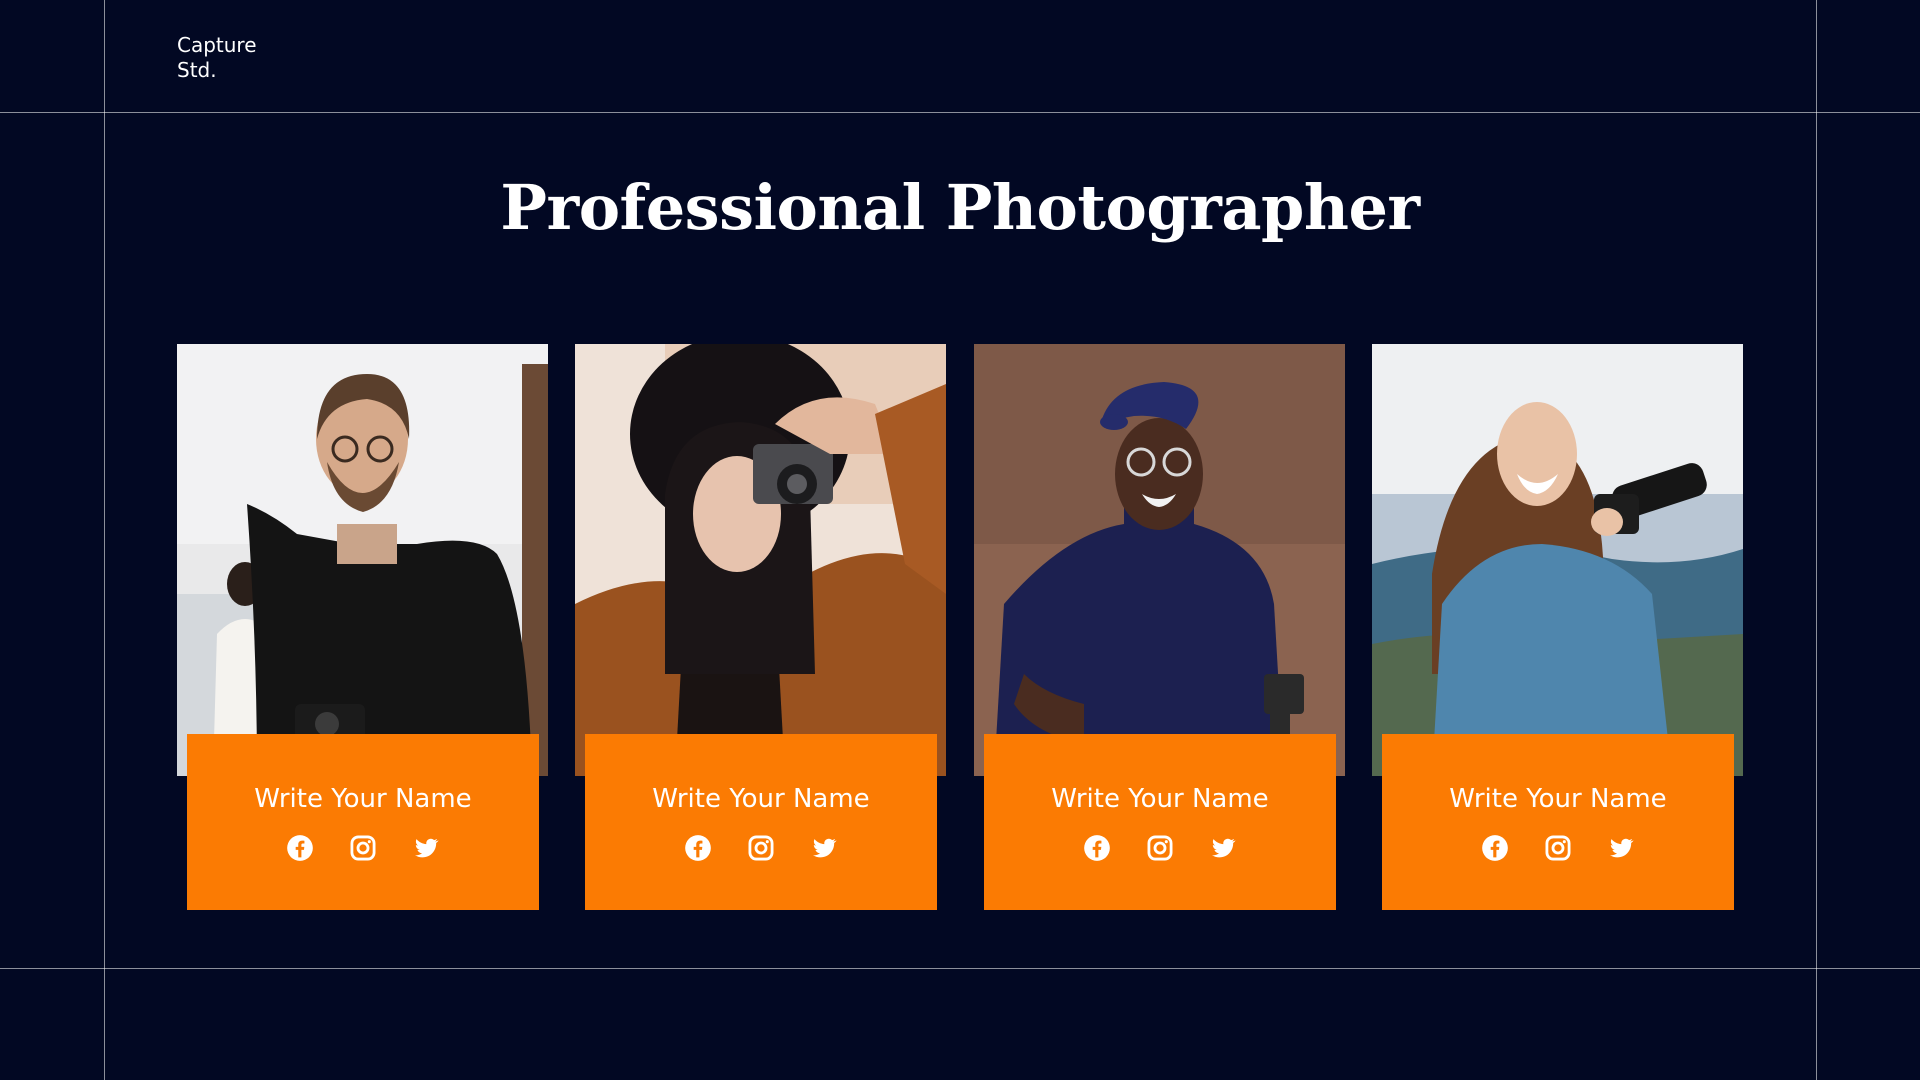 This screenshot has height=1080, width=1920. What do you see at coordinates (1816, 540) in the screenshot?
I see `right-divider-line` at bounding box center [1816, 540].